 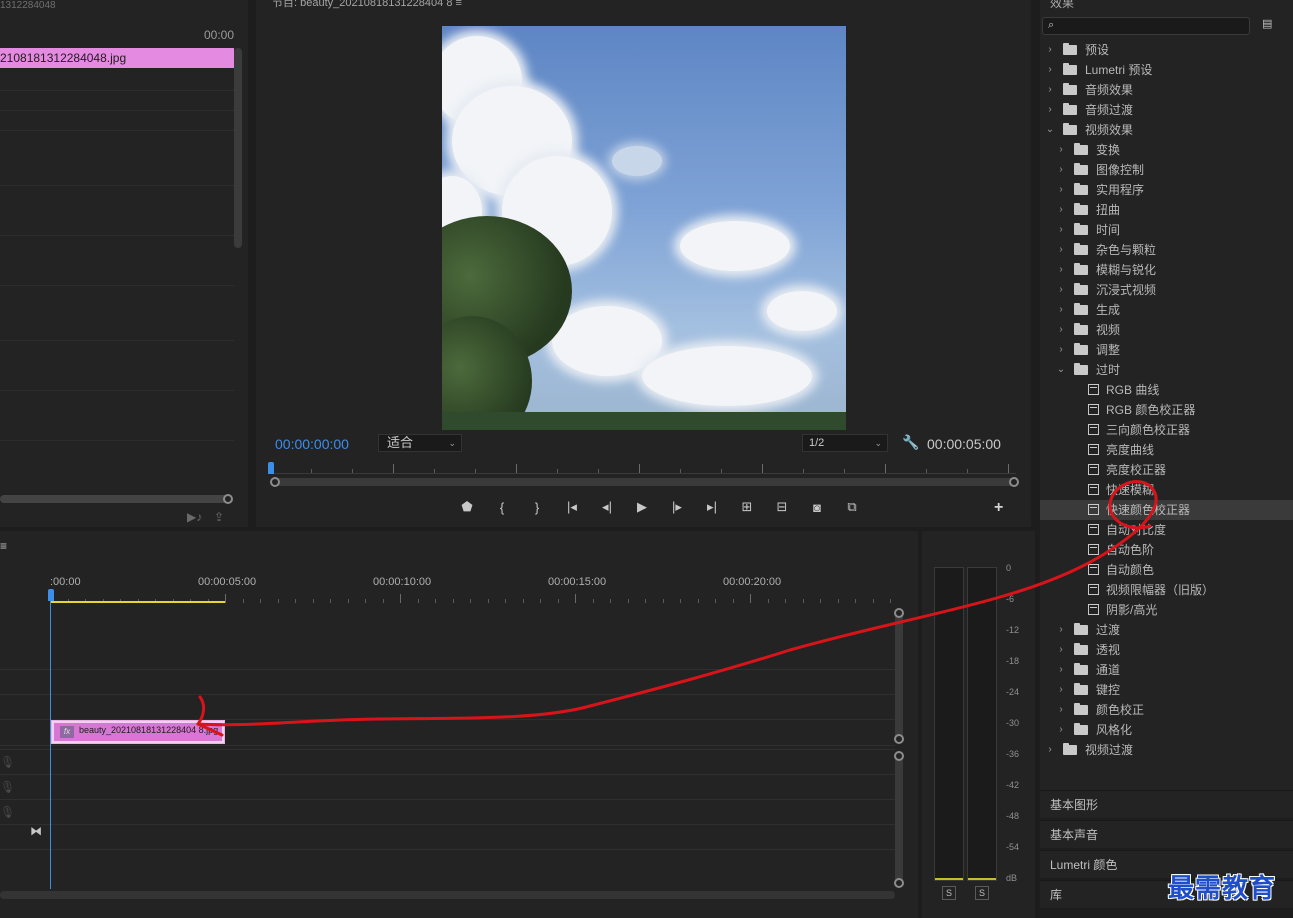 What do you see at coordinates (1166, 50) in the screenshot?
I see `effects-tree-item: › 预设` at bounding box center [1166, 50].